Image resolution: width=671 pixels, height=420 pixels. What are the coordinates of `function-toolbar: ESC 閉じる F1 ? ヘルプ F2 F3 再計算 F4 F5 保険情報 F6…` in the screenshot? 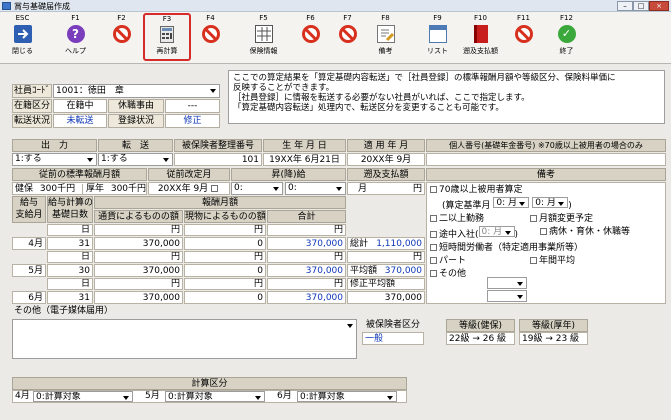 It's located at (335, 38).